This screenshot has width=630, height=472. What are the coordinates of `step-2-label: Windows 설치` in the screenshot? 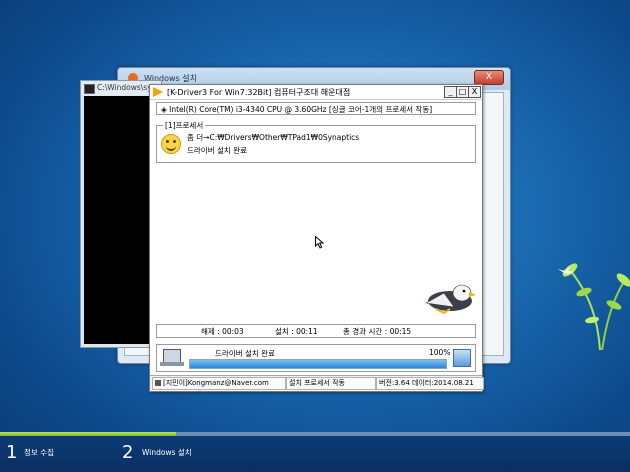 It's located at (167, 452).